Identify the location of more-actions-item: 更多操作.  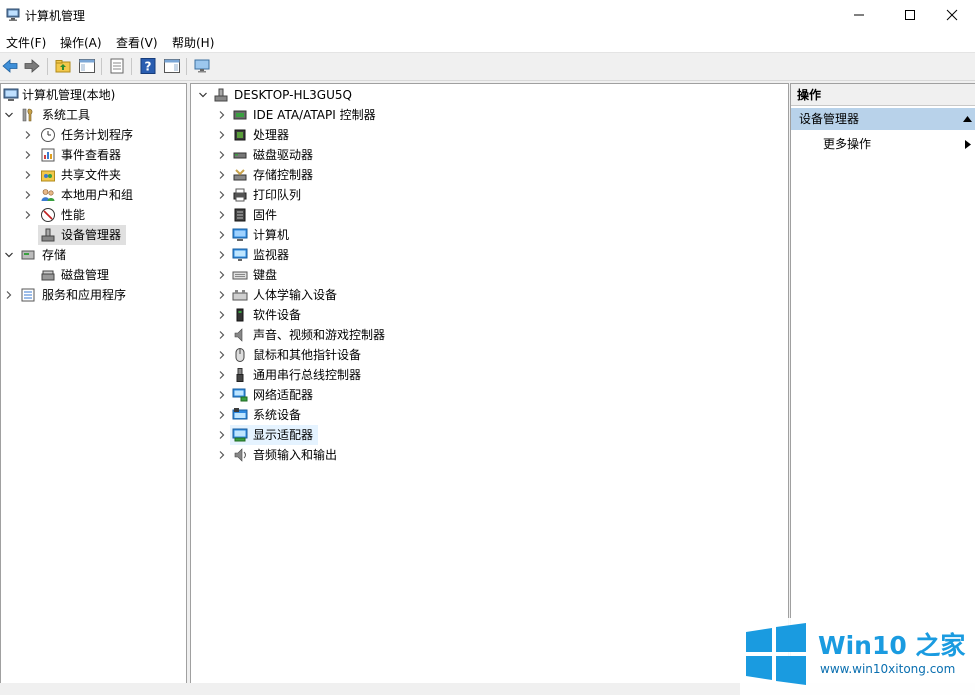
(847, 144).